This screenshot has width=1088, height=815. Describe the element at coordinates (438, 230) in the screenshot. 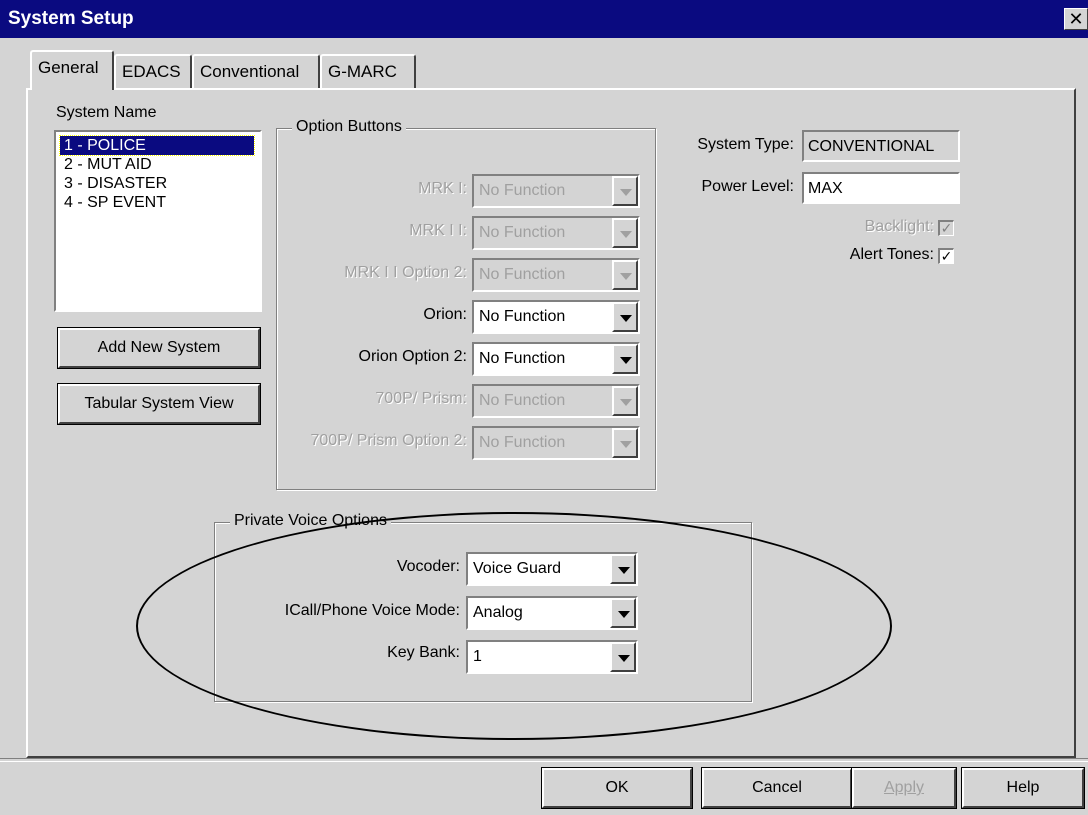

I see `mrk2-label: MRK I I:` at that location.